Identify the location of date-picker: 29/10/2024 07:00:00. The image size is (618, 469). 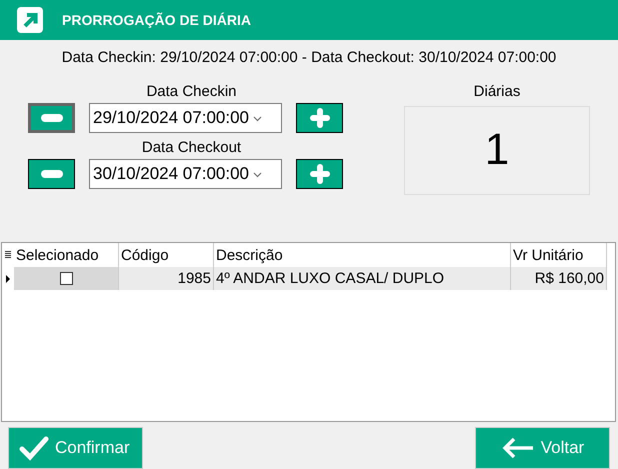
(185, 117).